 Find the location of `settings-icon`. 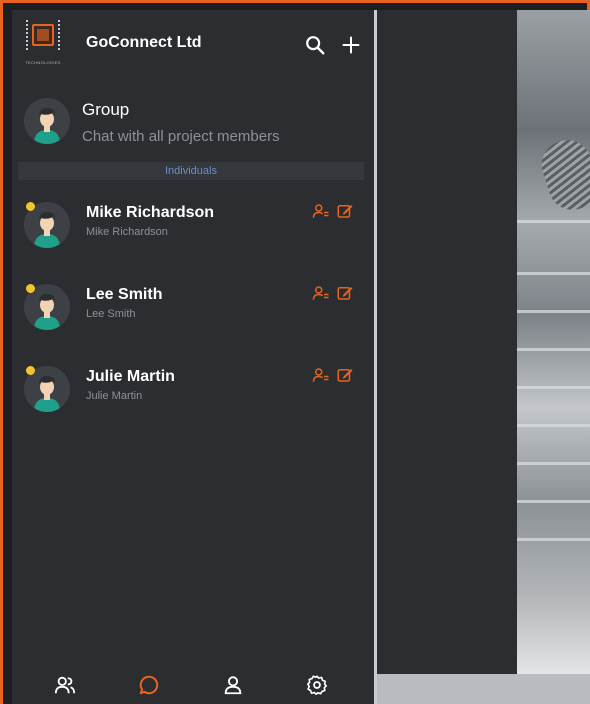

settings-icon is located at coordinates (317, 685).